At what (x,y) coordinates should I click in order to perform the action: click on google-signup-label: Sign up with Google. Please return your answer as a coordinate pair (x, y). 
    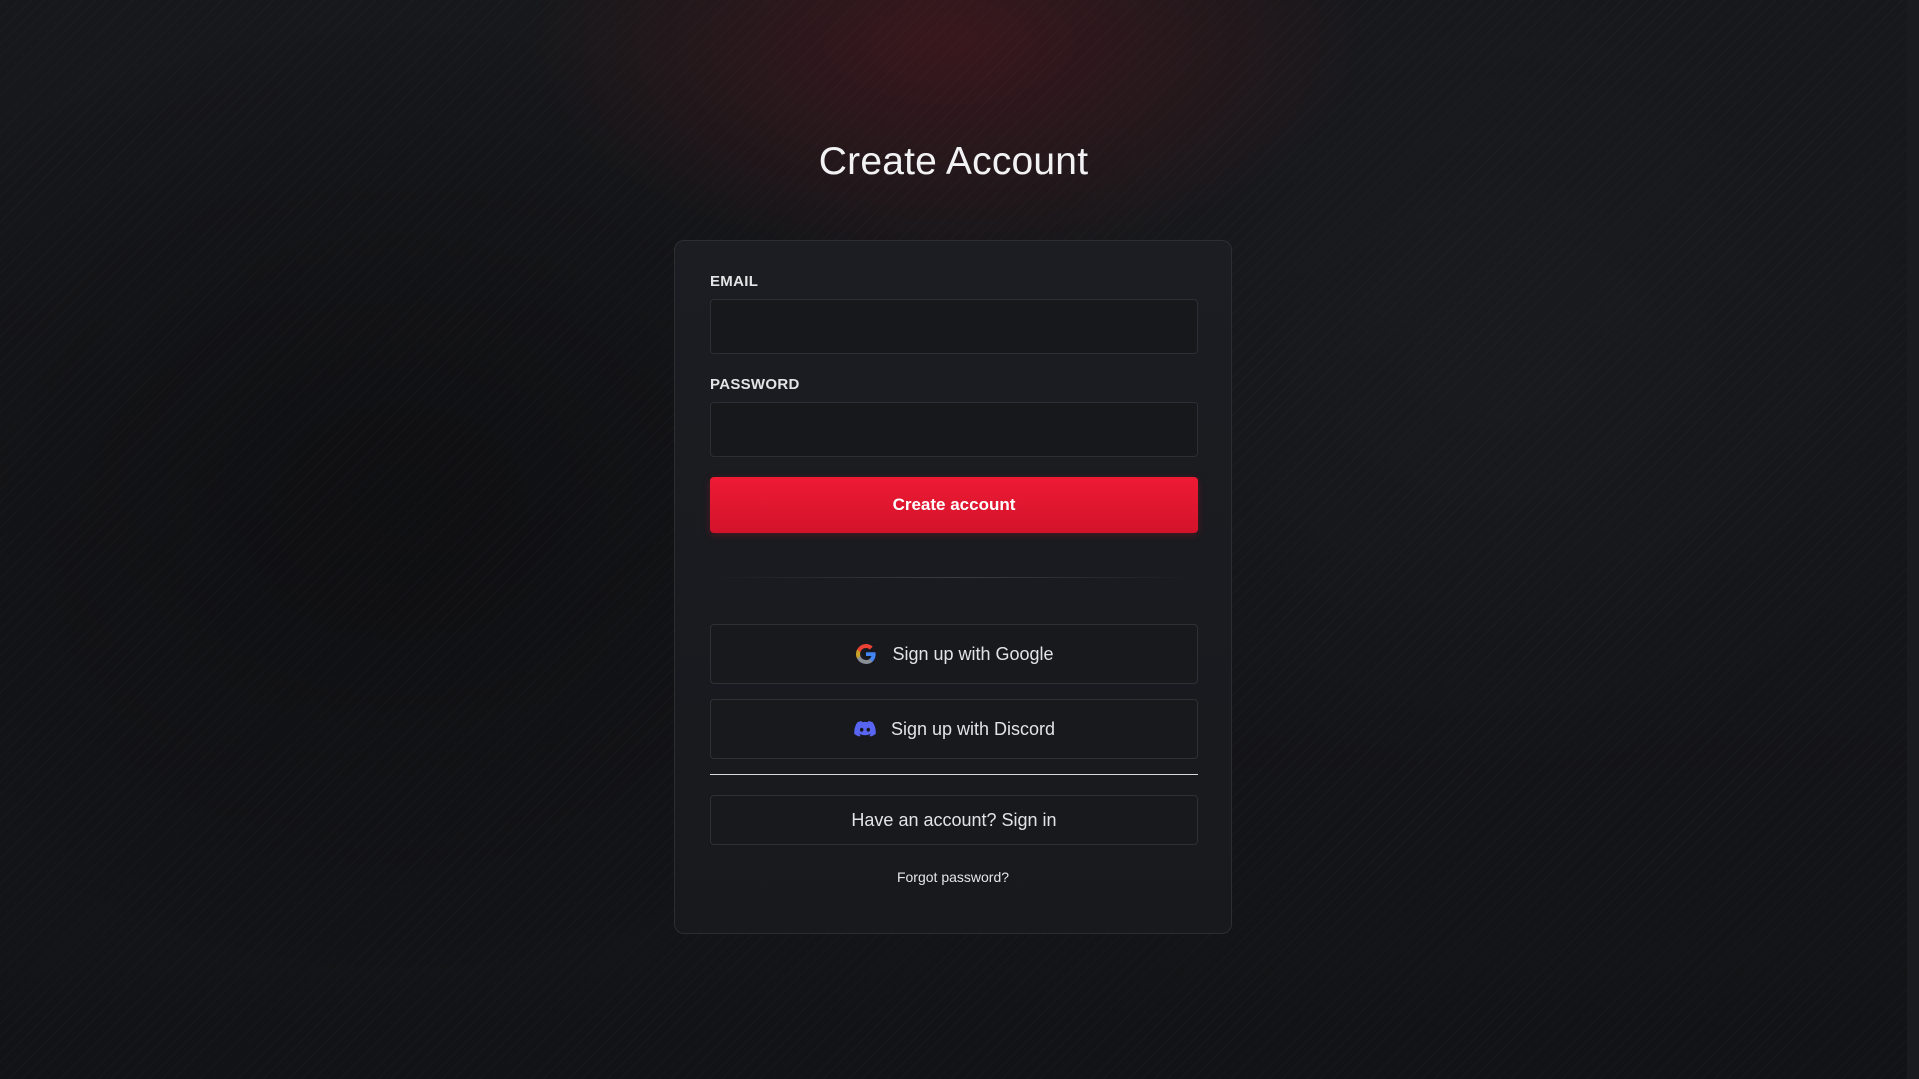
    Looking at the image, I should click on (973, 653).